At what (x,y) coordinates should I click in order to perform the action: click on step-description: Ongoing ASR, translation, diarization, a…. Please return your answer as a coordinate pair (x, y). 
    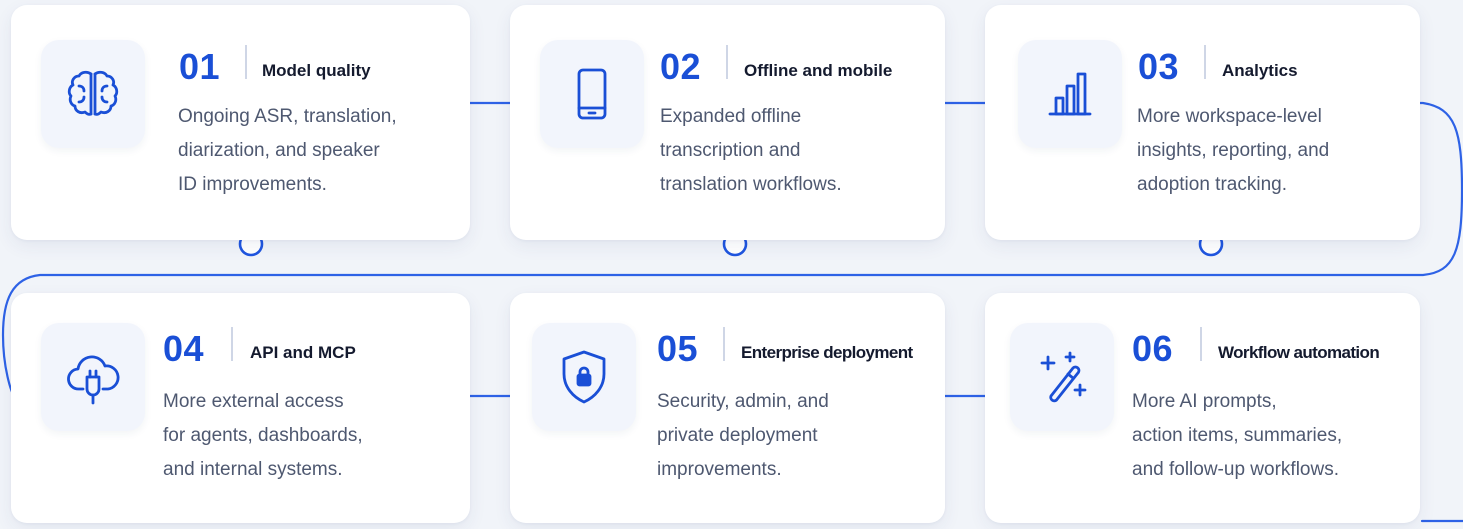
    Looking at the image, I should click on (287, 150).